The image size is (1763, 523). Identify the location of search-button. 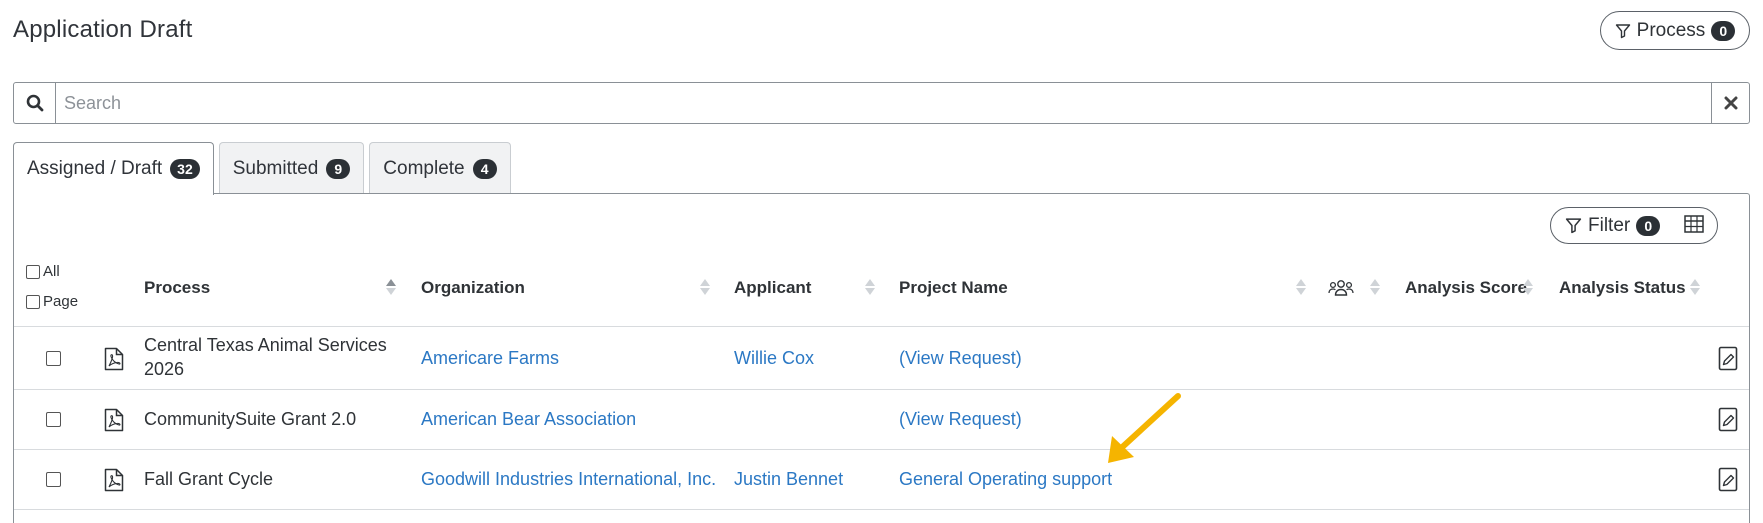
(35, 103).